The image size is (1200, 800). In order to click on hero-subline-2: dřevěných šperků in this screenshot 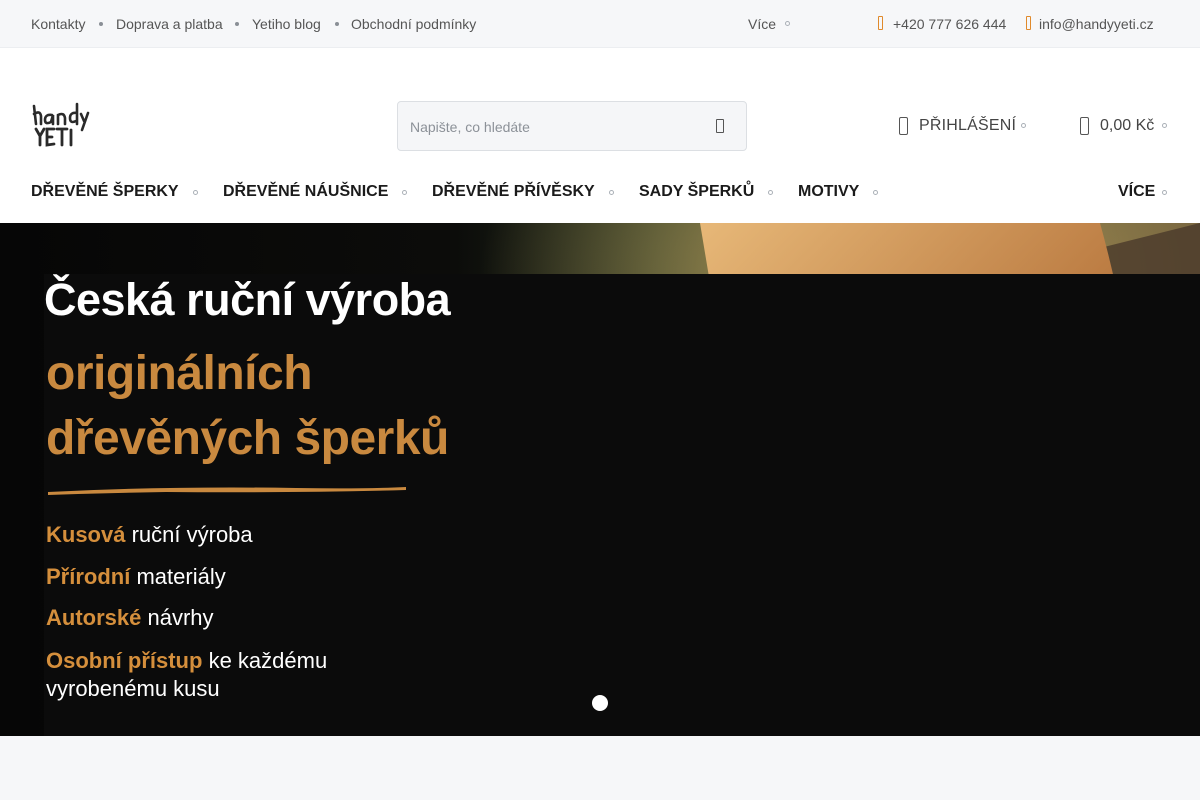, I will do `click(247, 438)`.